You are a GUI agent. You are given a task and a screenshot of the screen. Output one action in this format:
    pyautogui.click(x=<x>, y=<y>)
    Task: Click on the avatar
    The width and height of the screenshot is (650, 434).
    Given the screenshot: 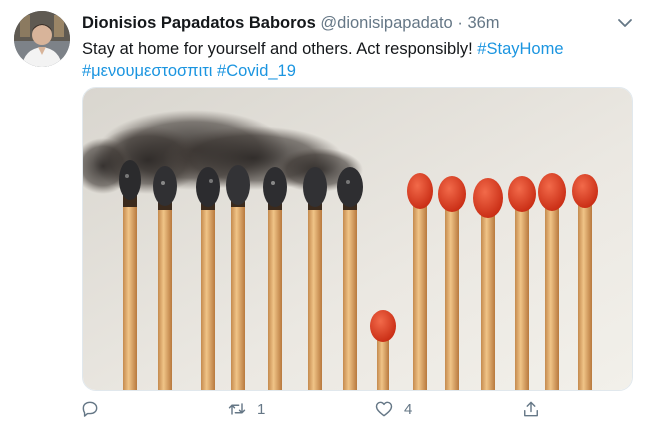 What is the action you would take?
    pyautogui.click(x=42, y=39)
    